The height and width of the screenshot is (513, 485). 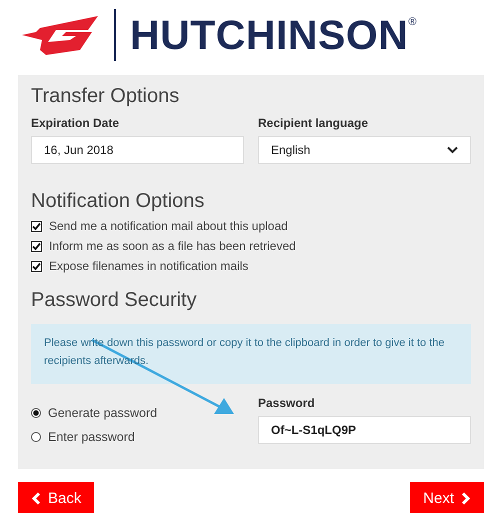 What do you see at coordinates (447, 497) in the screenshot?
I see `next-button: Next` at bounding box center [447, 497].